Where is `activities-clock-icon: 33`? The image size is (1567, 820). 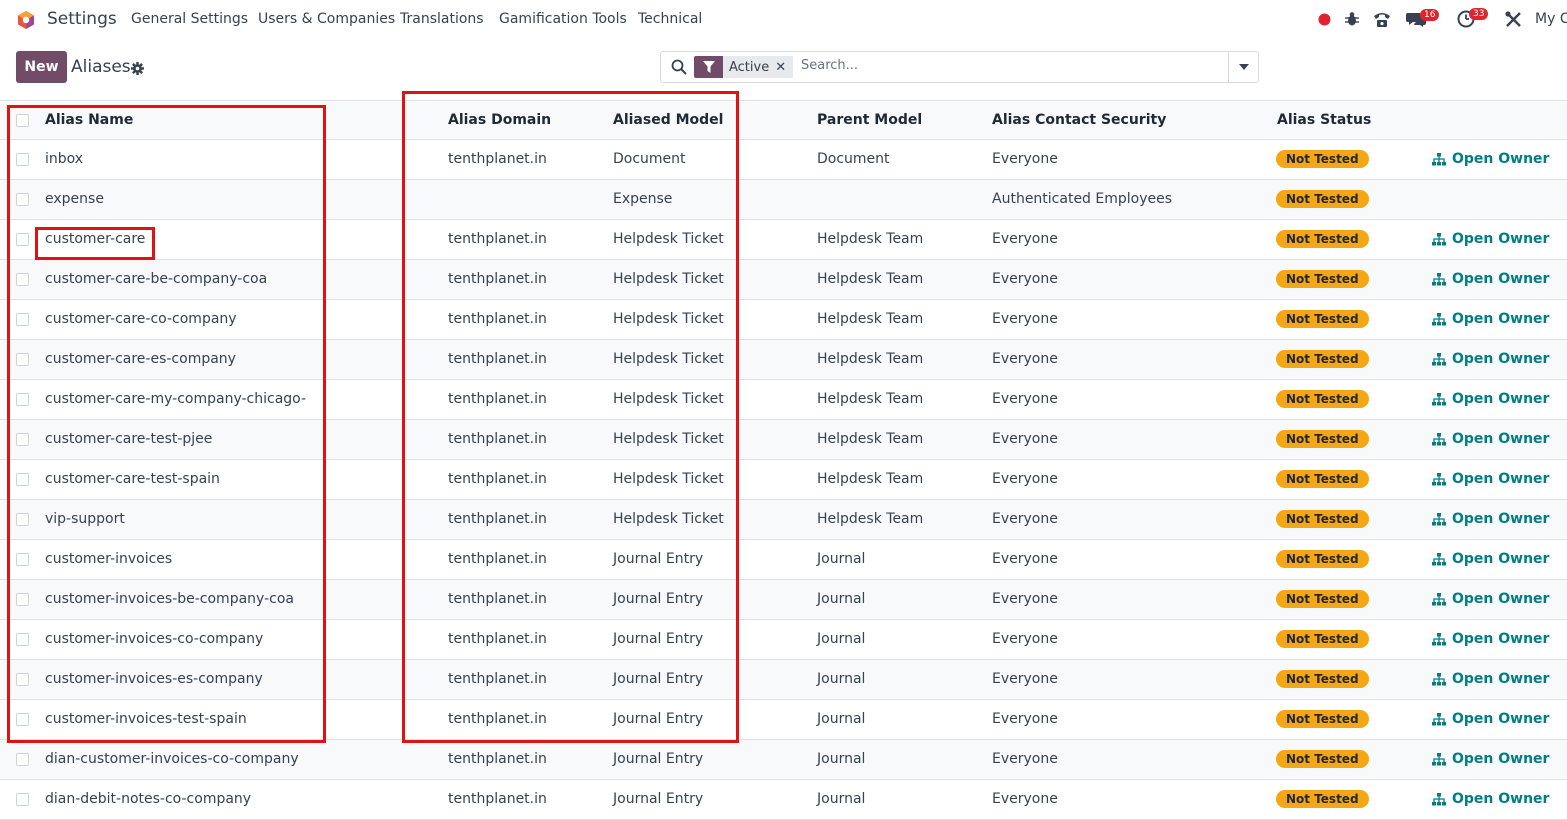 activities-clock-icon: 33 is located at coordinates (1473, 19).